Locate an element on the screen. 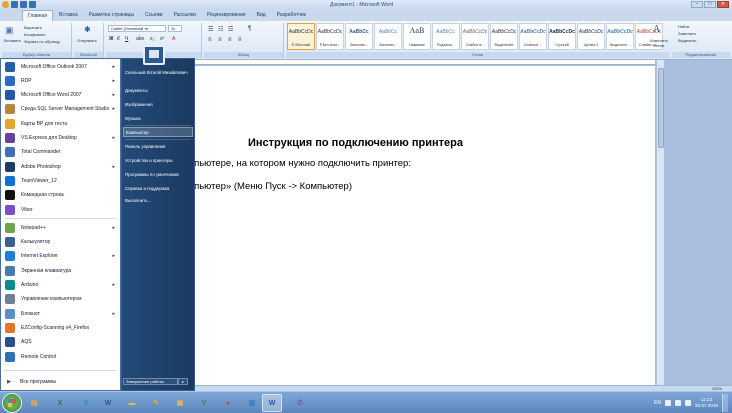  start-menu-music: Музыка is located at coordinates (158, 119).